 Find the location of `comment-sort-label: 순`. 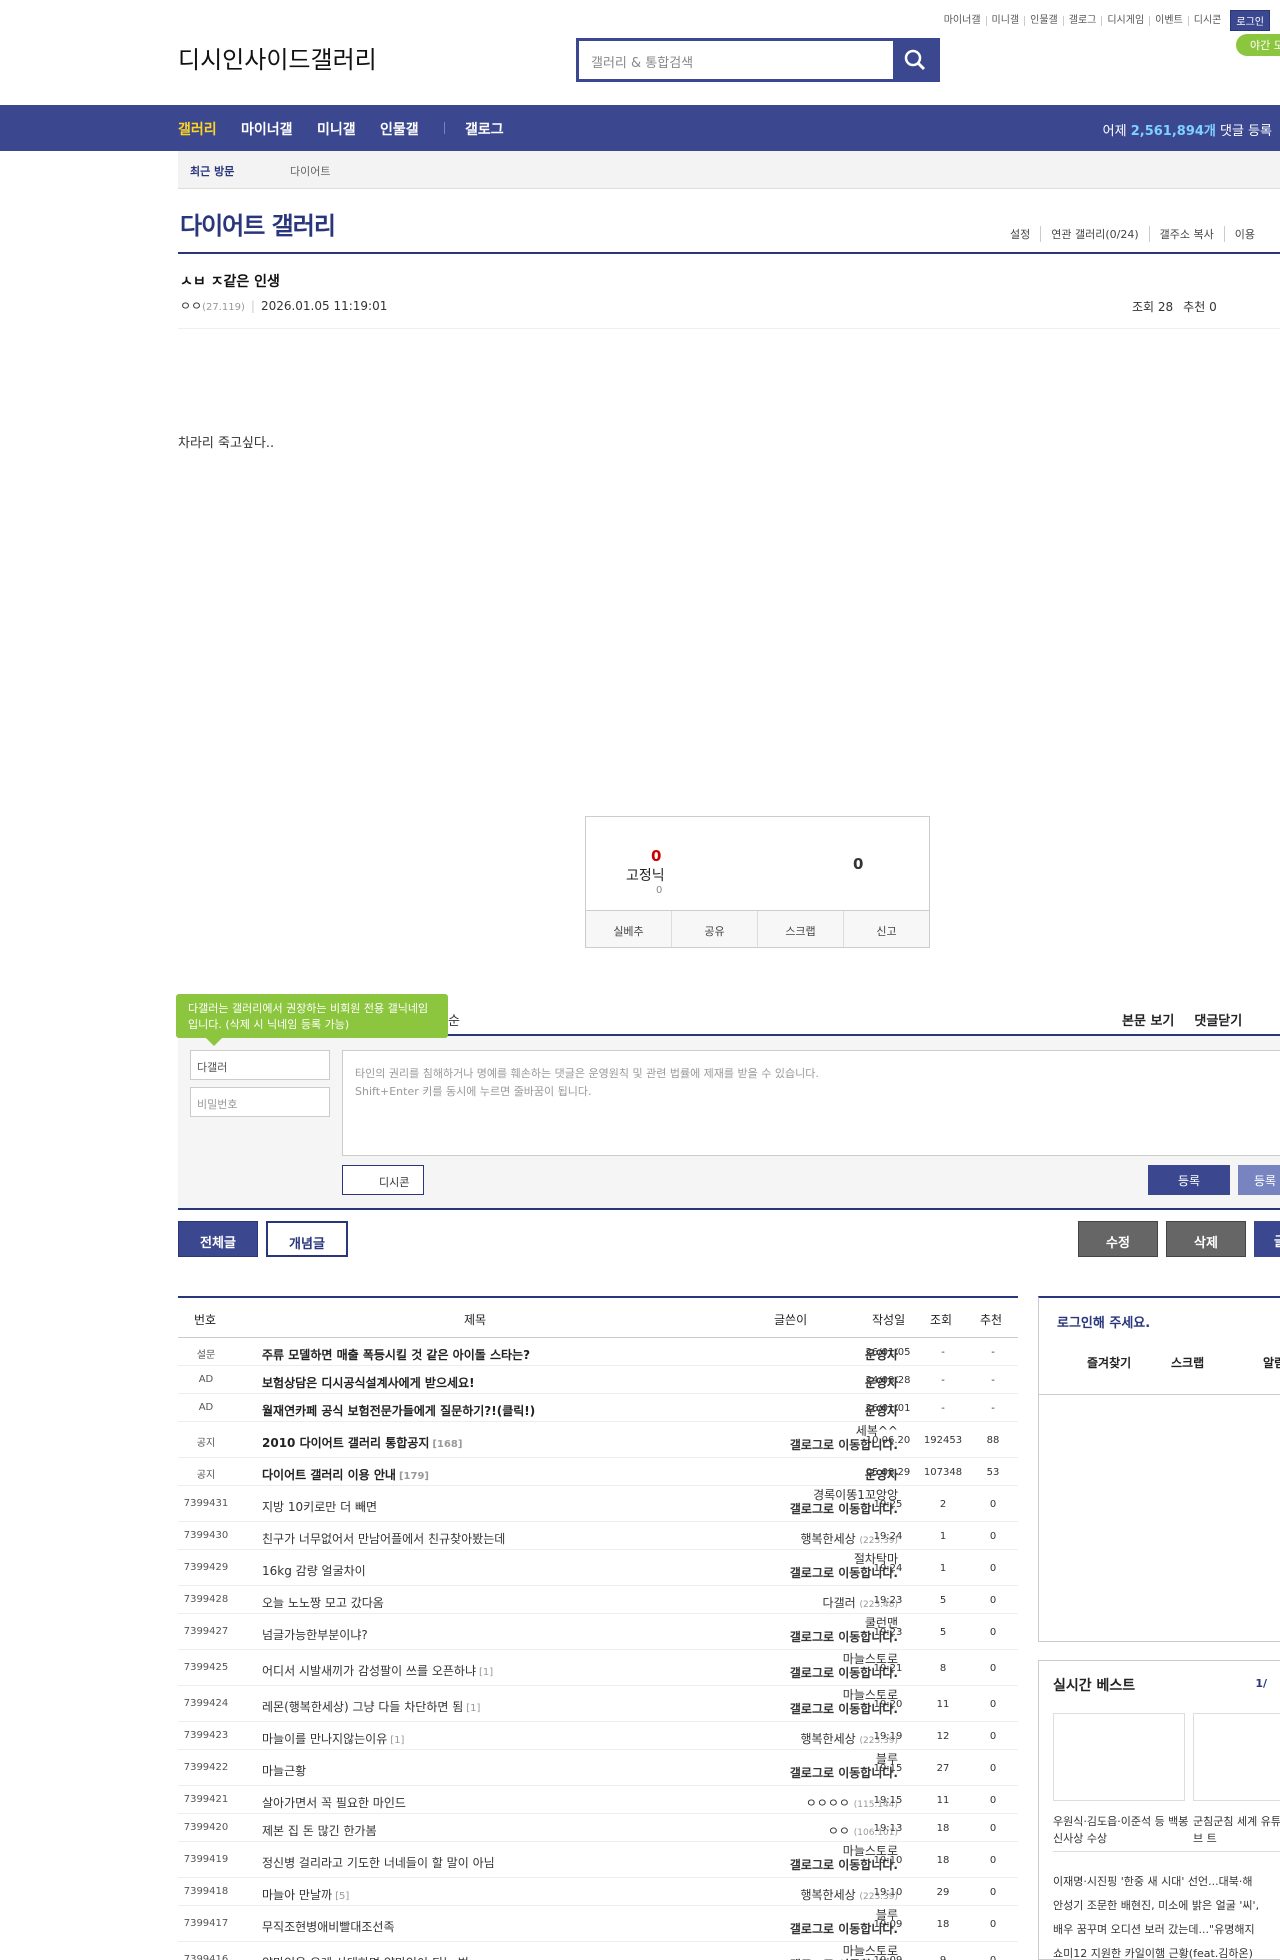

comment-sort-label: 순 is located at coordinates (454, 1019).